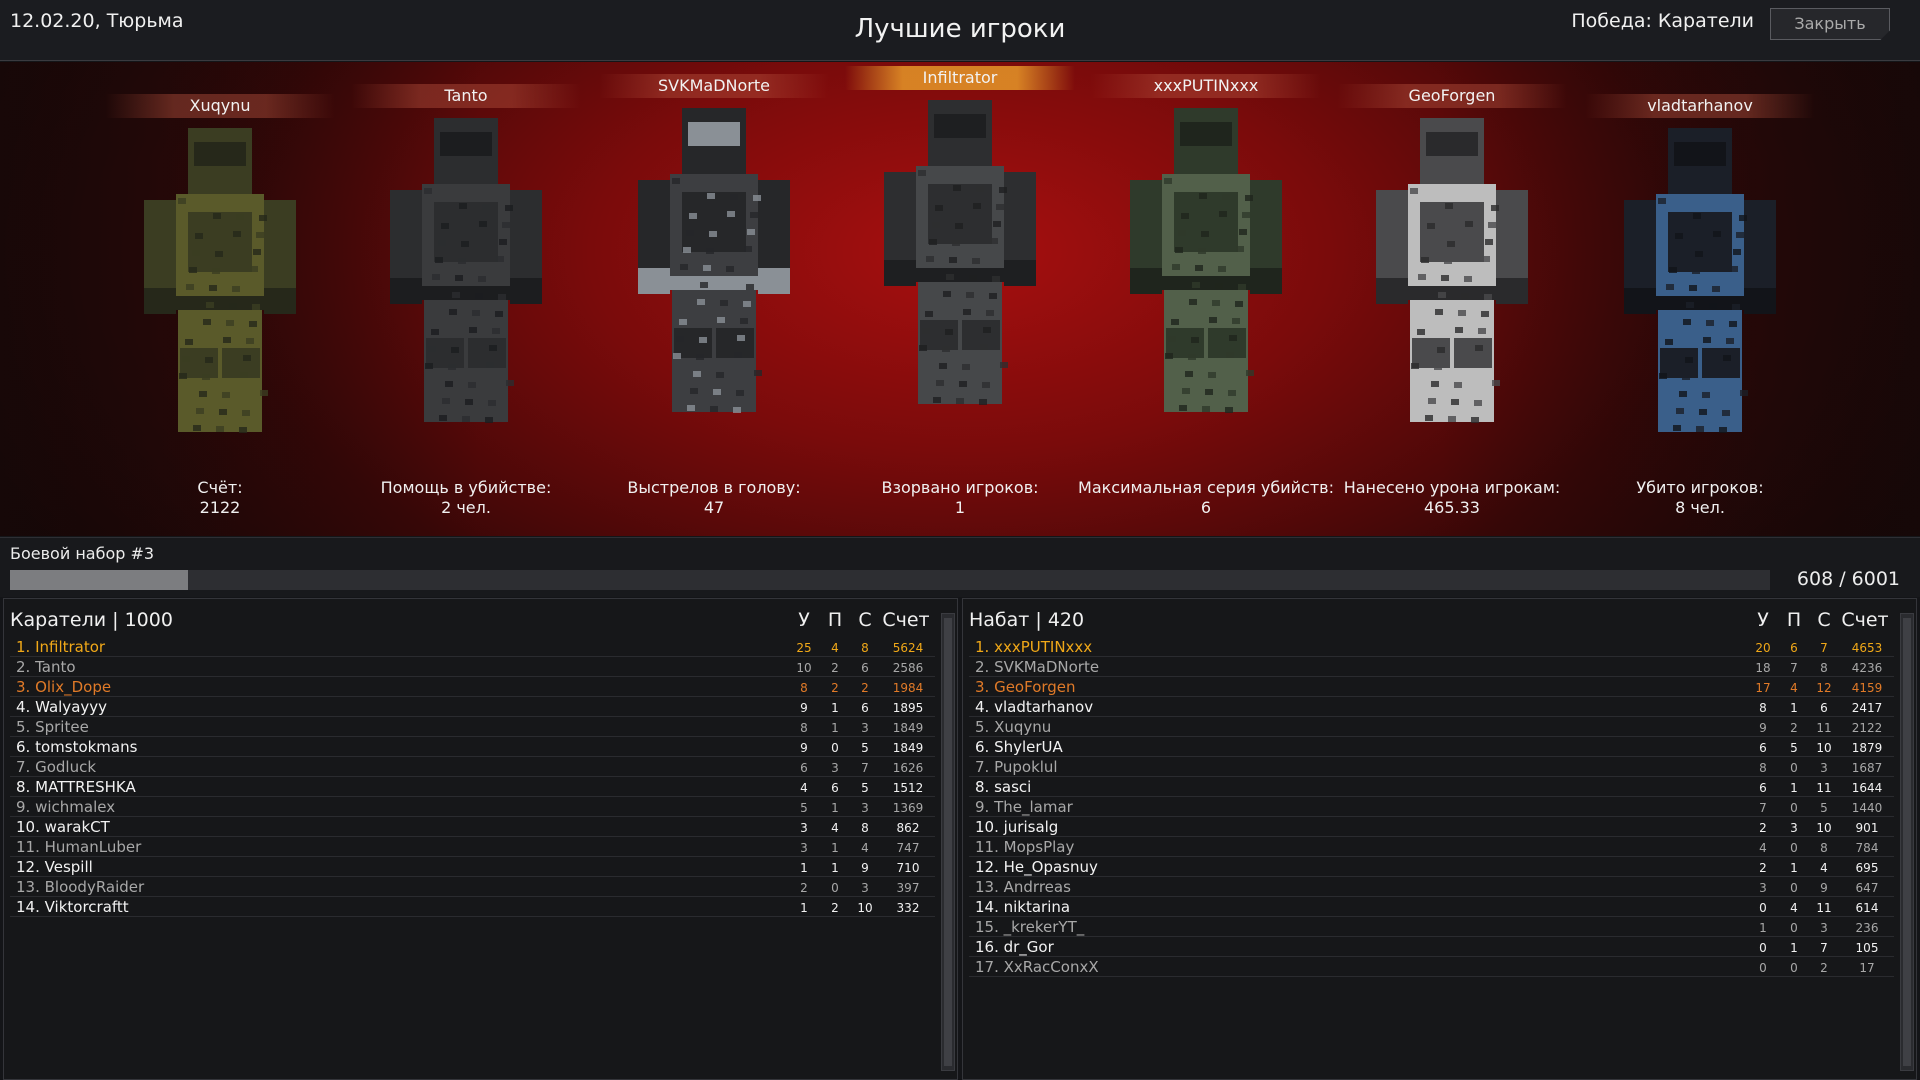 Image resolution: width=1920 pixels, height=1080 pixels. What do you see at coordinates (1431, 707) in the screenshot?
I see `table-row: 4. vladtarhanov 8 1 6 2417` at bounding box center [1431, 707].